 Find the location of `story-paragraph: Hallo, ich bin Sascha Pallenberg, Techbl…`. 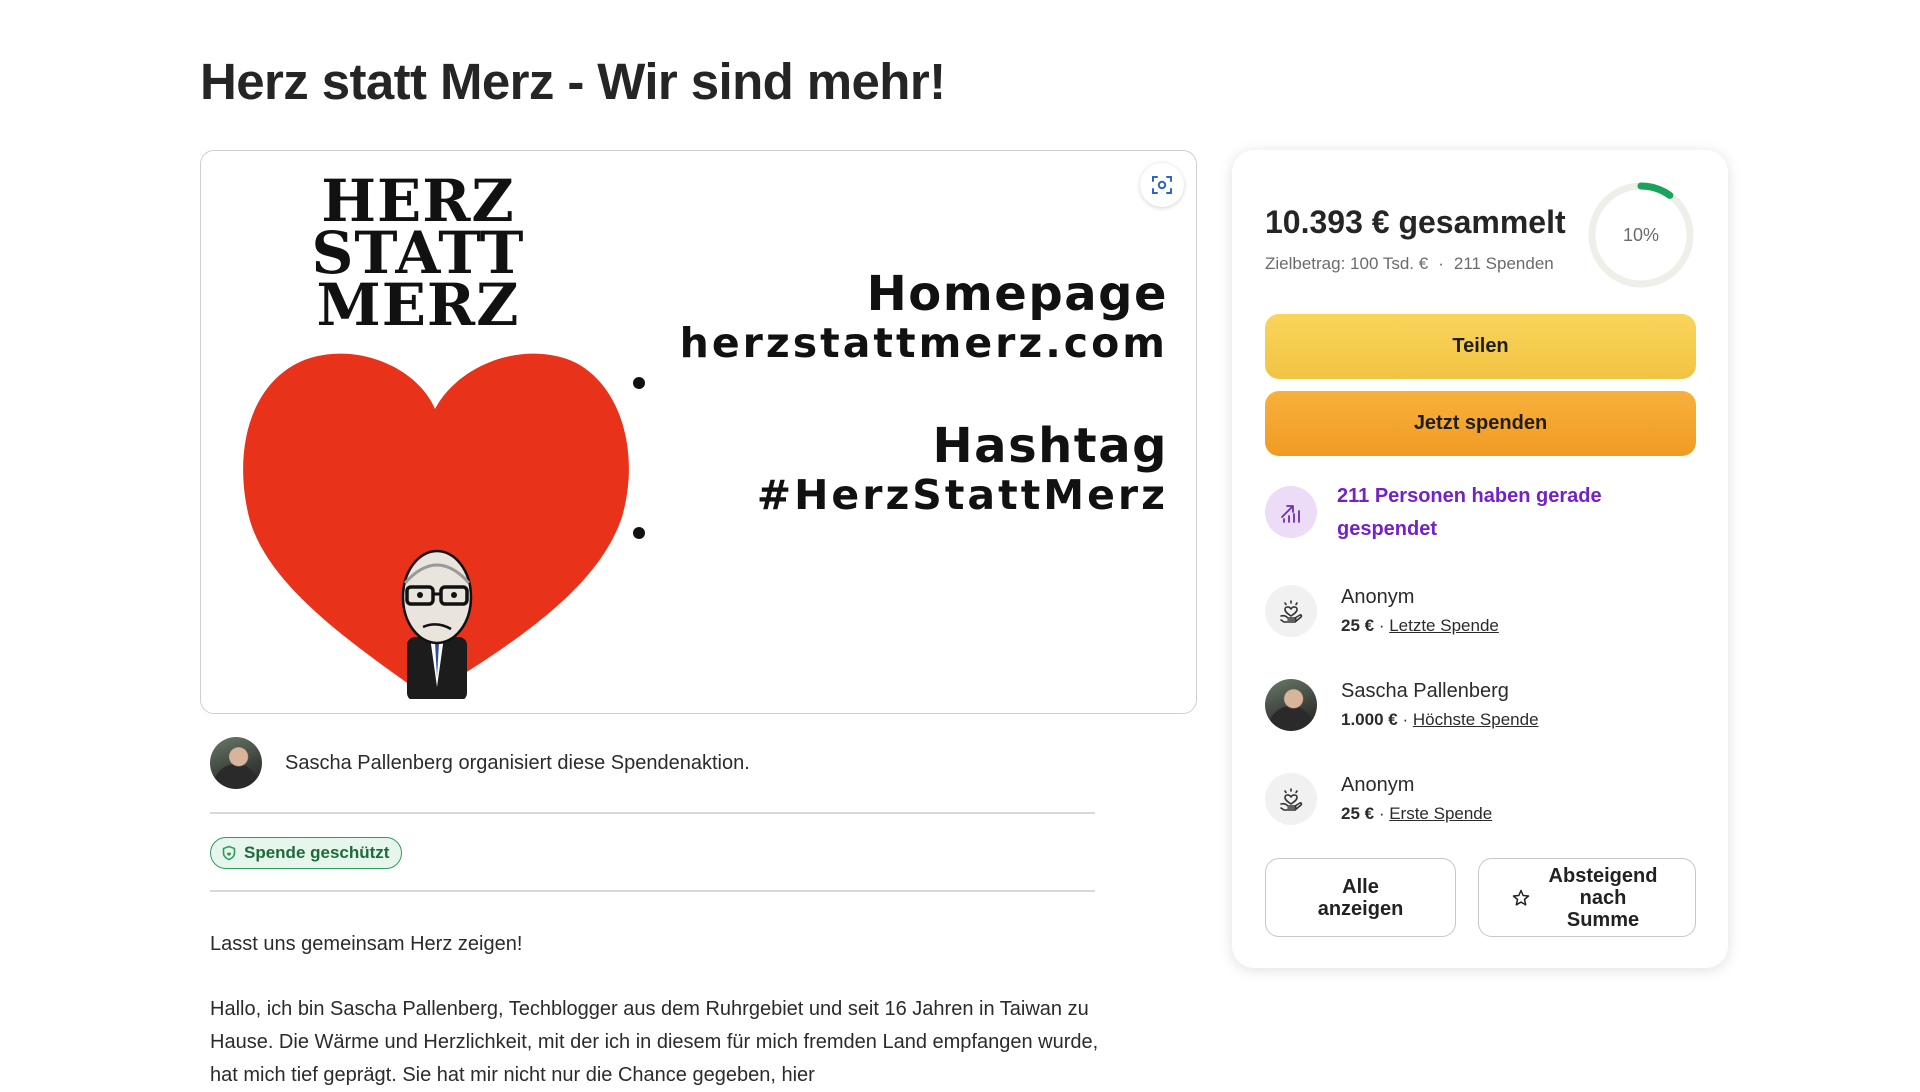

story-paragraph: Hallo, ich bin Sascha Pallenberg, Techbl… is located at coordinates (654, 1042).